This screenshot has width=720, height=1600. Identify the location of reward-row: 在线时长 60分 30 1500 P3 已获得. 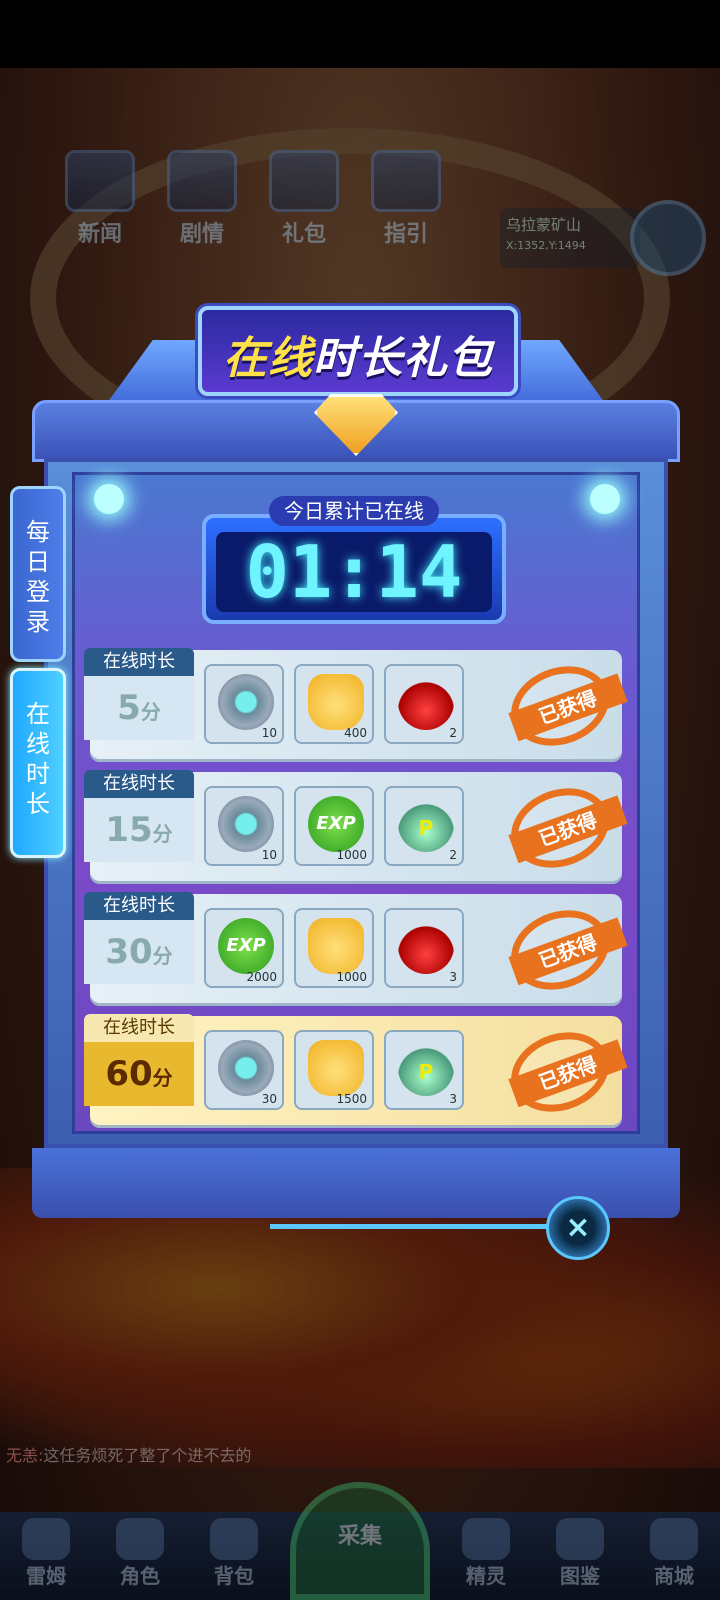
(356, 1071).